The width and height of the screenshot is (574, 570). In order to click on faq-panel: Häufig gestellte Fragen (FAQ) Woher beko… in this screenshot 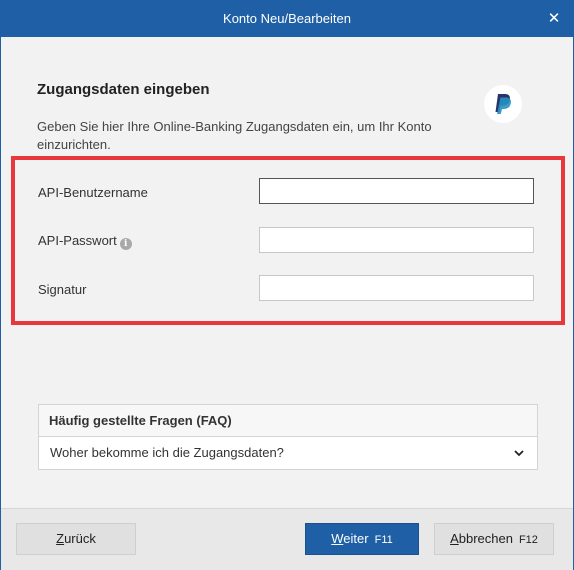, I will do `click(288, 437)`.